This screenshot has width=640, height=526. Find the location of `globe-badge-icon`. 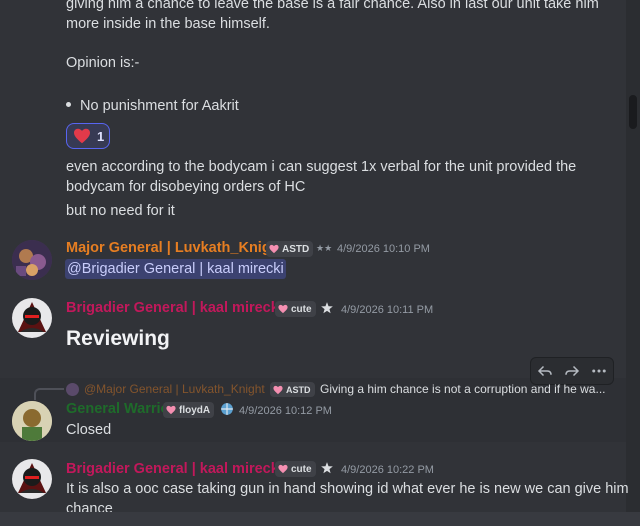

globe-badge-icon is located at coordinates (227, 409).